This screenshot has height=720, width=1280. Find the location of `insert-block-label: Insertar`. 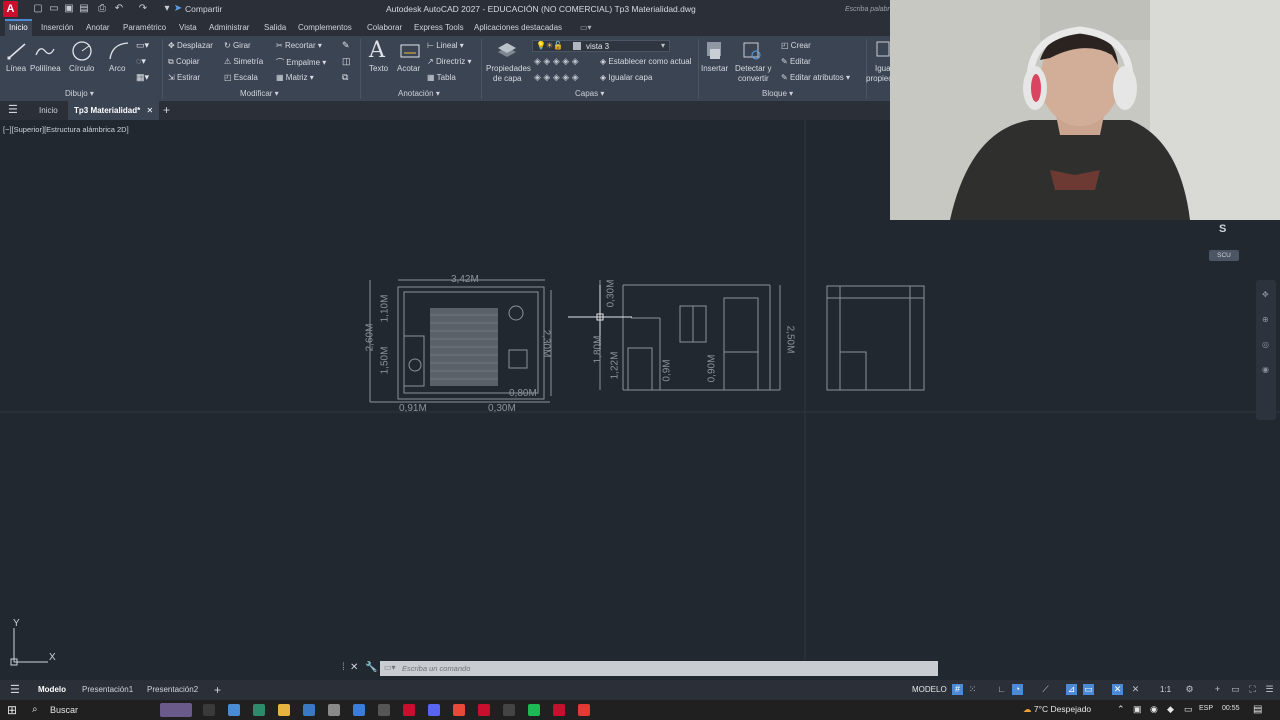

insert-block-label: Insertar is located at coordinates (714, 68).